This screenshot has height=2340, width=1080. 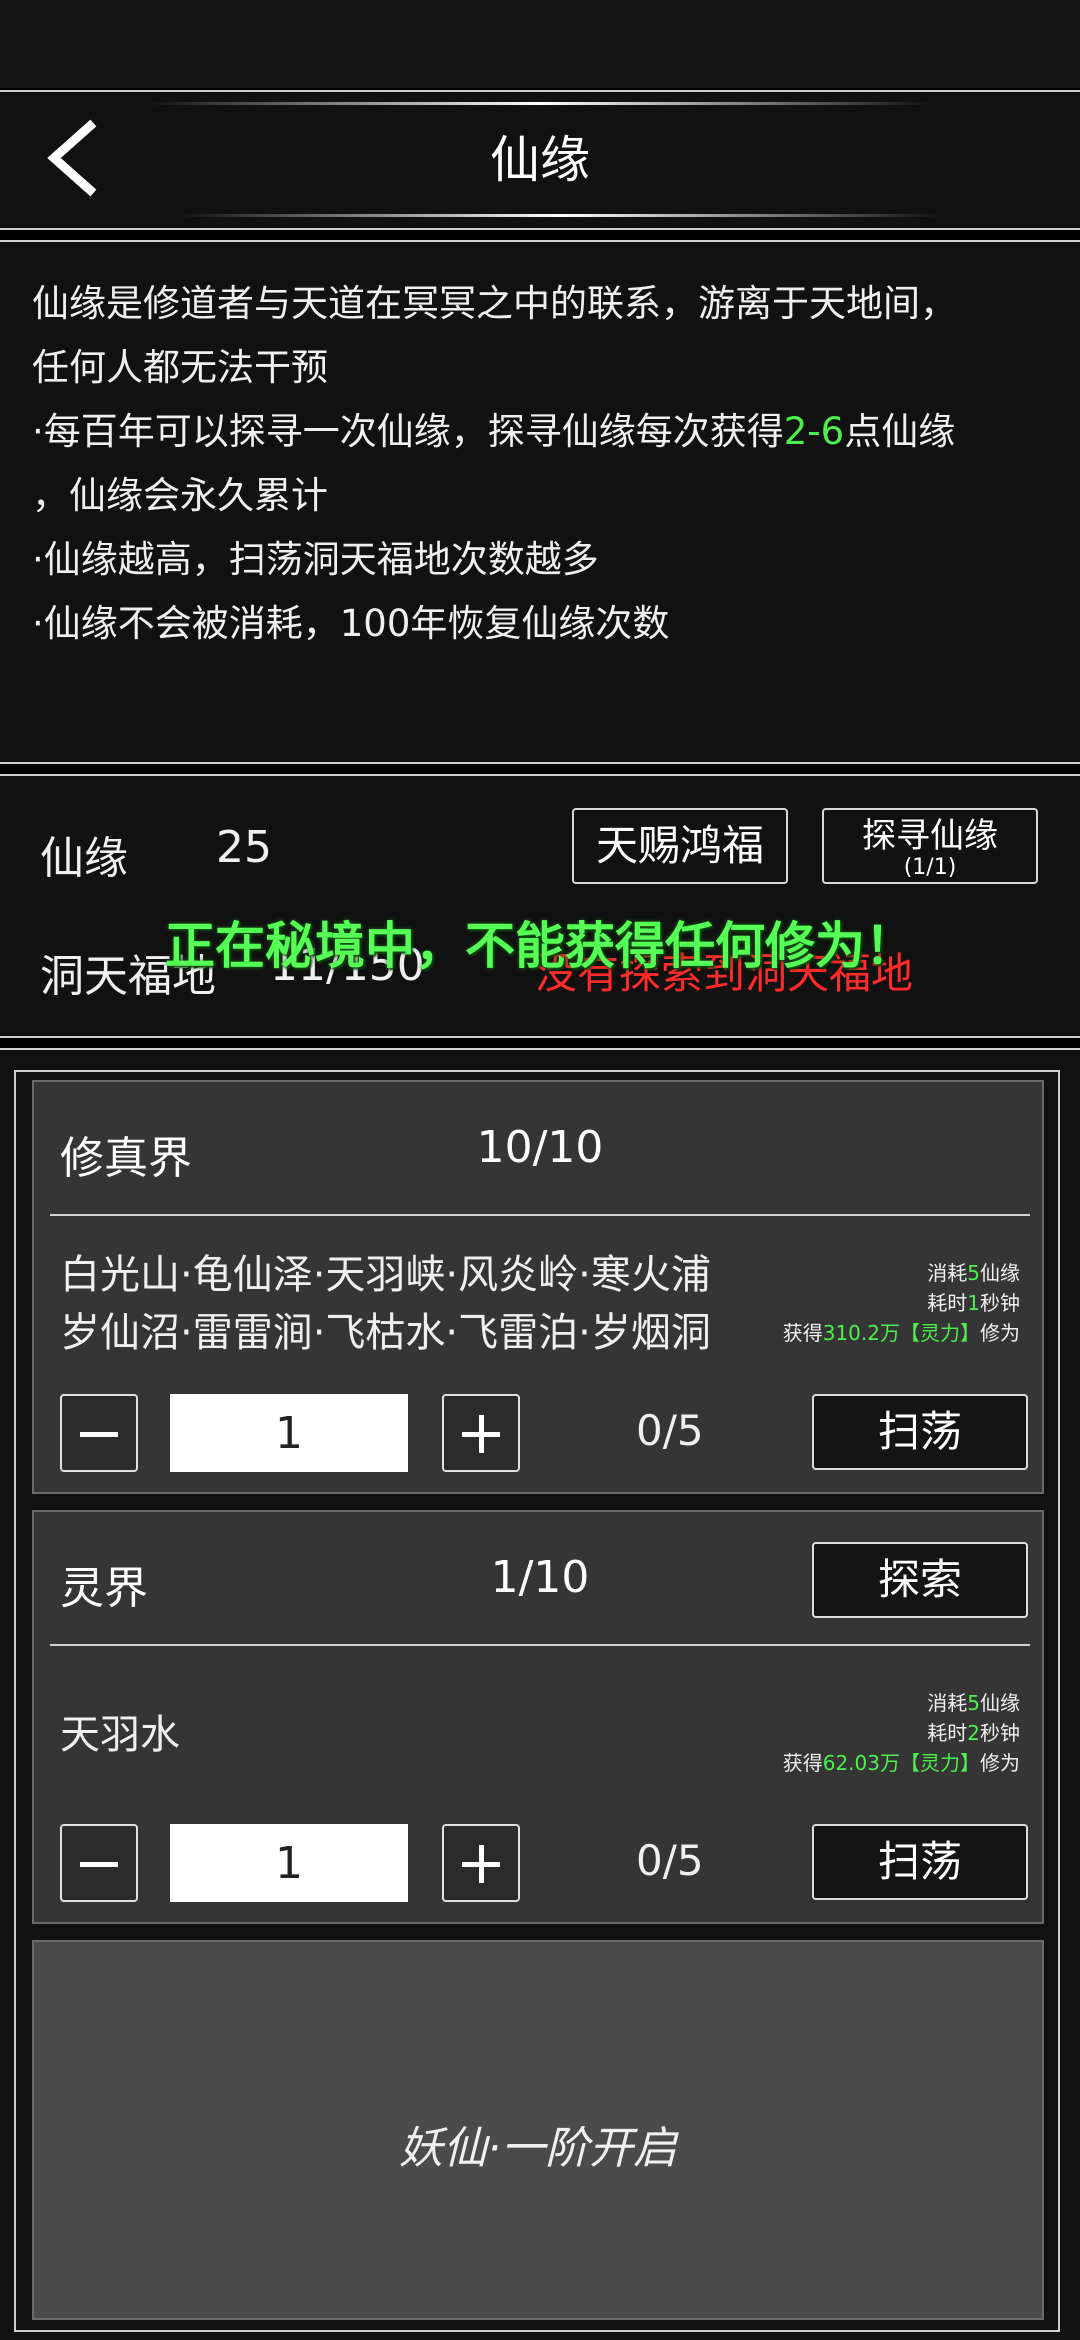 What do you see at coordinates (385, 1275) in the screenshot?
I see `location-list: 白光山·龟仙泽·天羽峡·风炎岭·寒火浦` at bounding box center [385, 1275].